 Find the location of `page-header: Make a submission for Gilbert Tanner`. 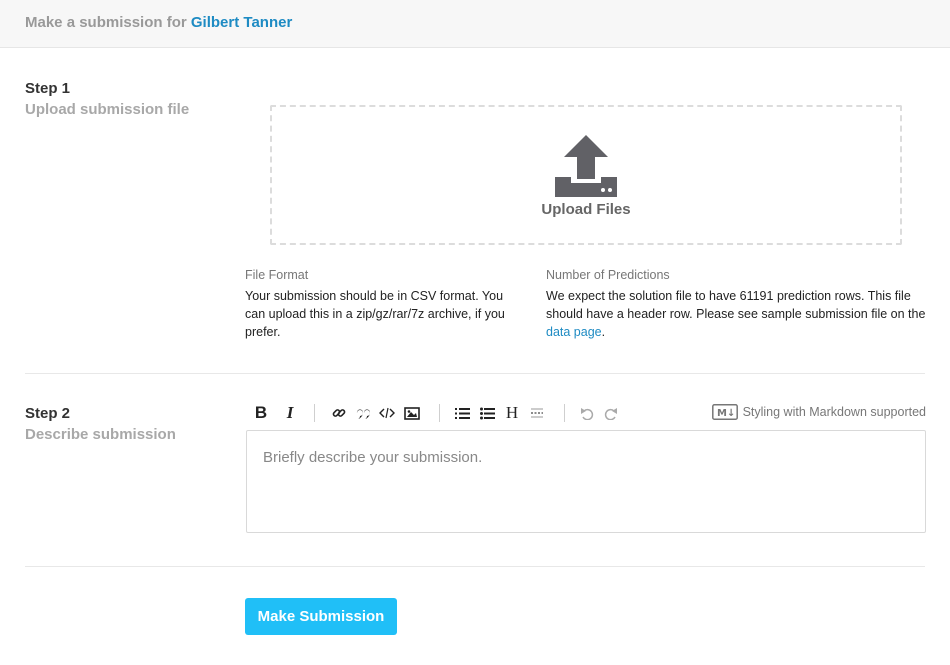

page-header: Make a submission for Gilbert Tanner is located at coordinates (475, 24).